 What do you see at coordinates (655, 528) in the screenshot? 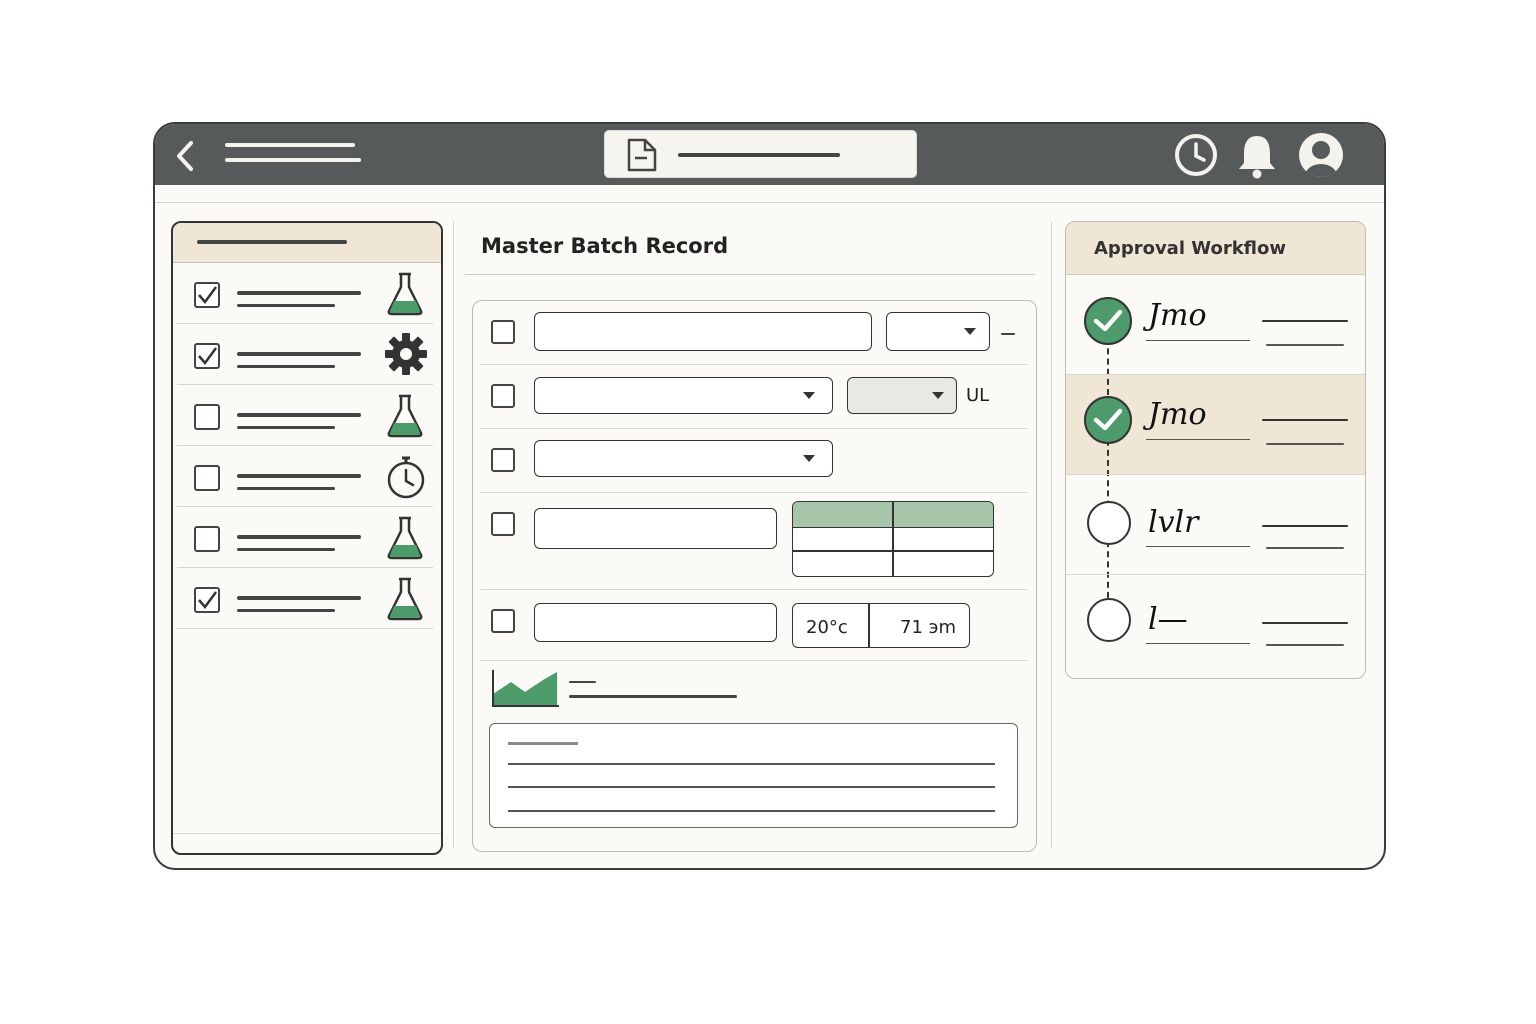
I see `parameter-input` at bounding box center [655, 528].